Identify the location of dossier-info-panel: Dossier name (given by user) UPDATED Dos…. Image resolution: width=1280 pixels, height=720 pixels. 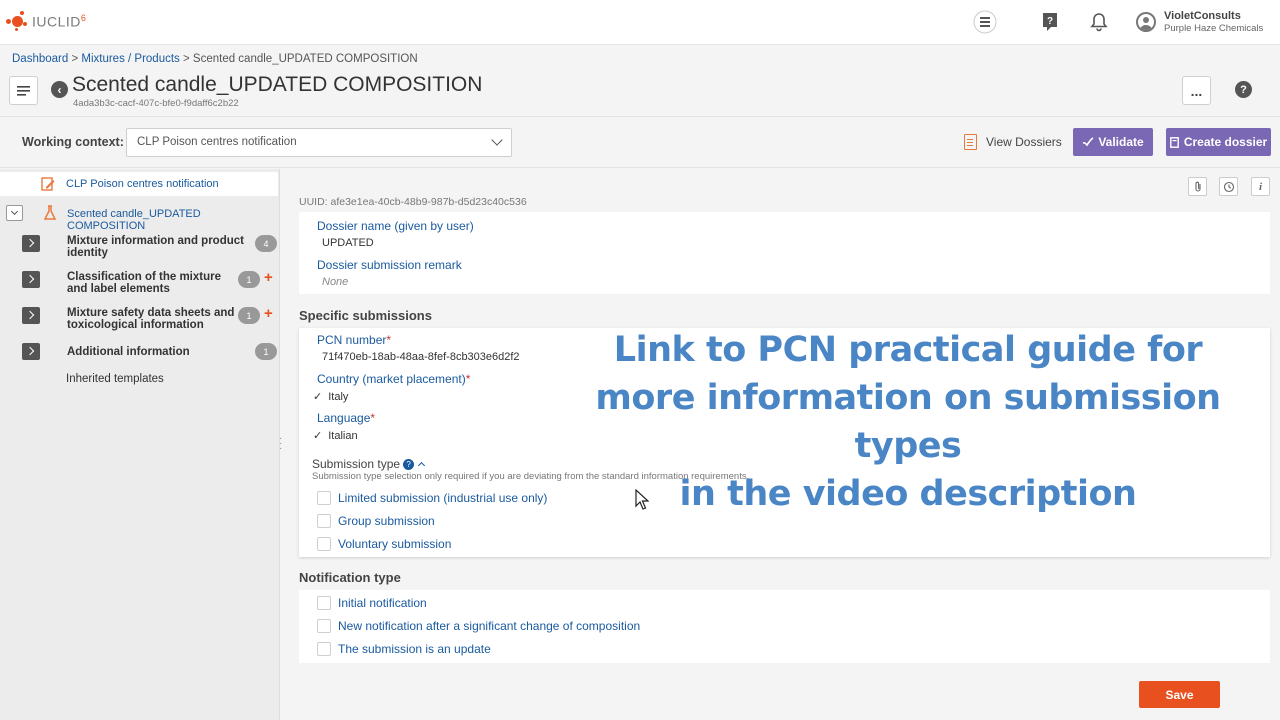
(784, 253).